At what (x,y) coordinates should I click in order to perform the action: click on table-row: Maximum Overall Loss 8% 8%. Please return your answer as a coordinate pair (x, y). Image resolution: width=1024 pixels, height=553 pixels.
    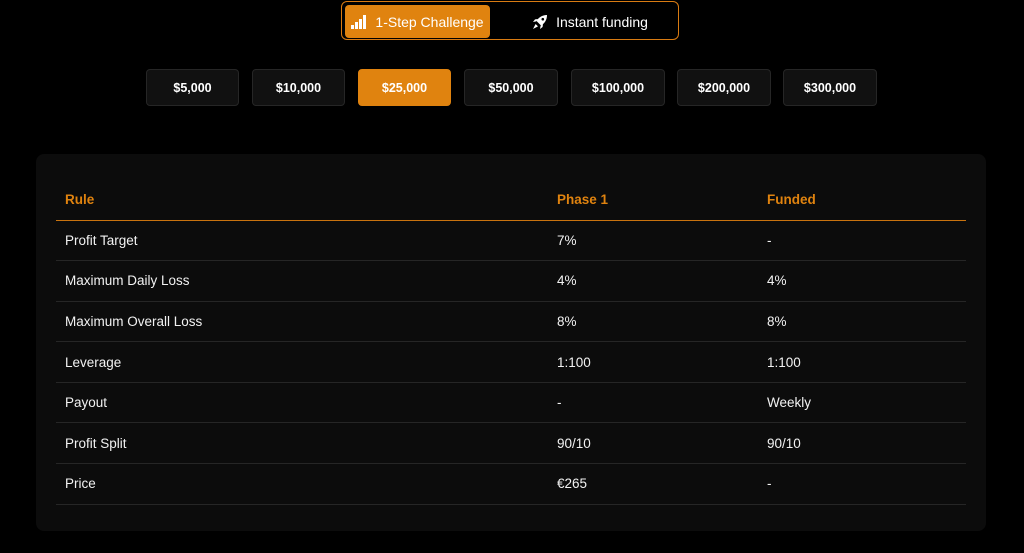
    Looking at the image, I should click on (511, 322).